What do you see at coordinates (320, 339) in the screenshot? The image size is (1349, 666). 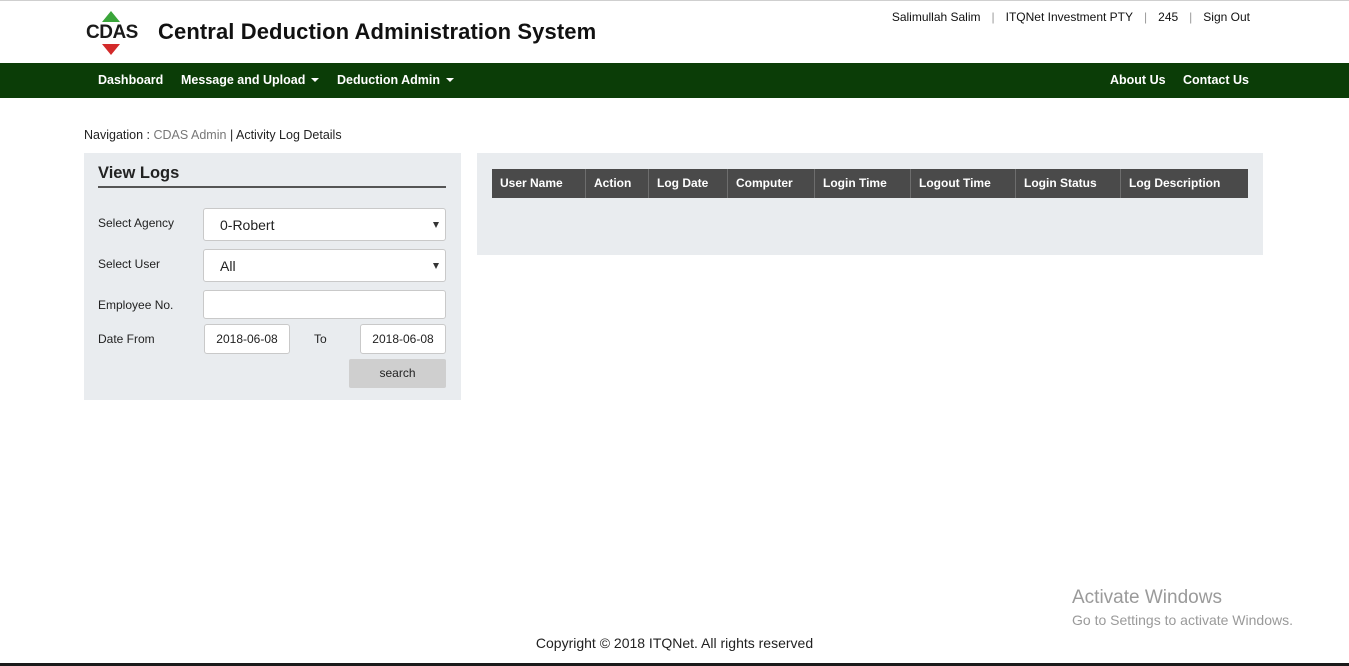 I see `date-to-label: To` at bounding box center [320, 339].